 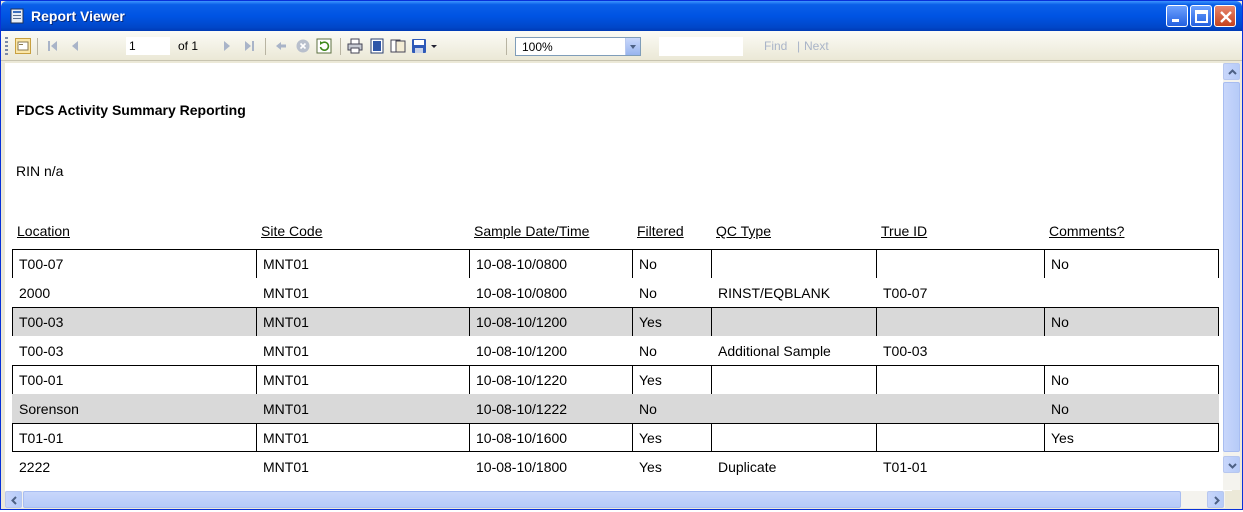 What do you see at coordinates (816, 46) in the screenshot?
I see `next-link: Next` at bounding box center [816, 46].